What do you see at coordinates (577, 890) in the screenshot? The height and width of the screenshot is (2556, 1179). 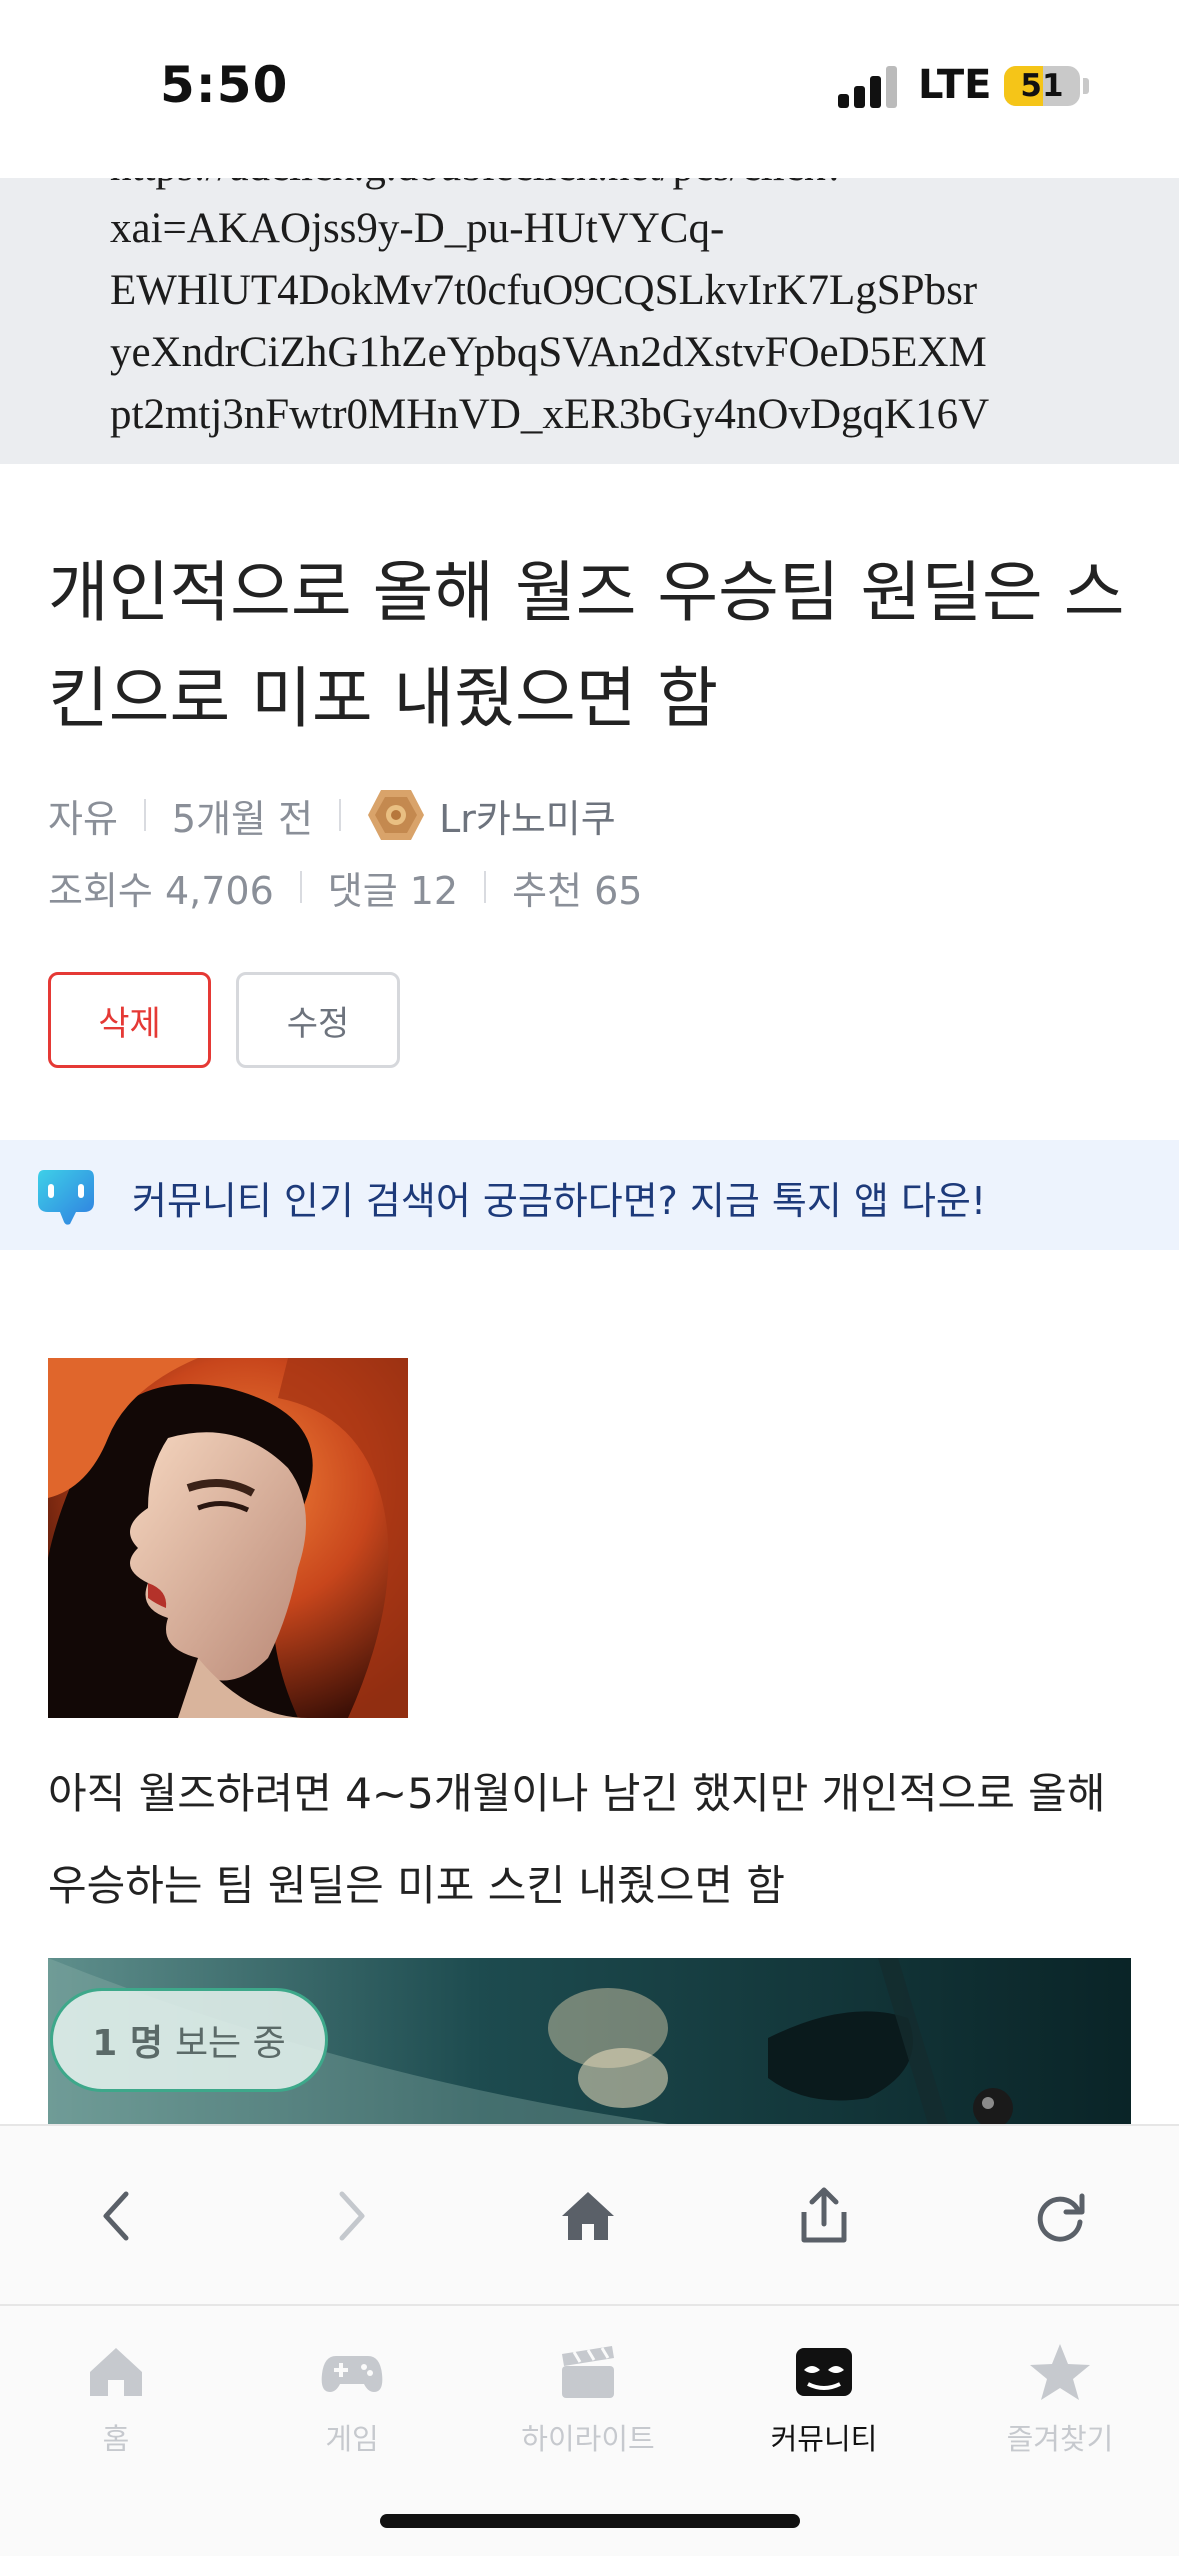 I see `like-count: 추천 65` at bounding box center [577, 890].